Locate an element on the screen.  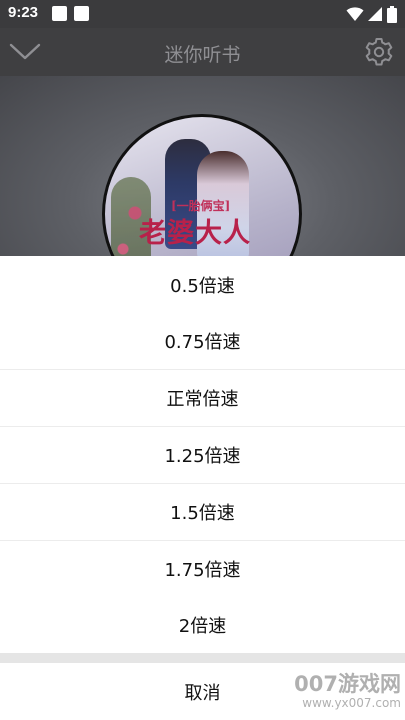
speed-option-1-5: 1.5倍速 is located at coordinates (202, 512).